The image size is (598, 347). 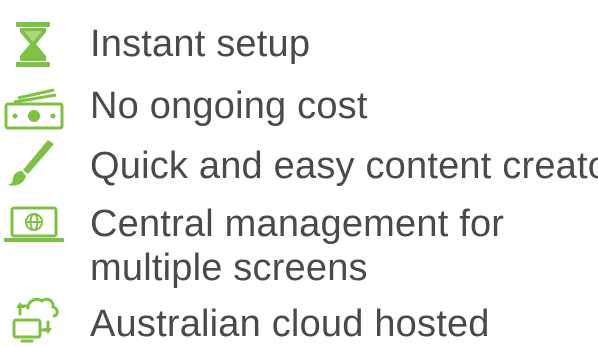 What do you see at coordinates (31, 163) in the screenshot?
I see `paintbrush-icon` at bounding box center [31, 163].